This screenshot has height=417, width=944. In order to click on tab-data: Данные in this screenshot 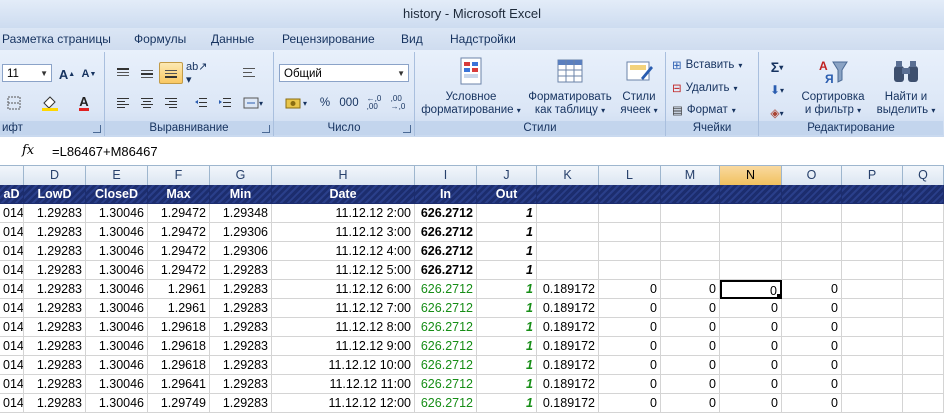, I will do `click(232, 39)`.